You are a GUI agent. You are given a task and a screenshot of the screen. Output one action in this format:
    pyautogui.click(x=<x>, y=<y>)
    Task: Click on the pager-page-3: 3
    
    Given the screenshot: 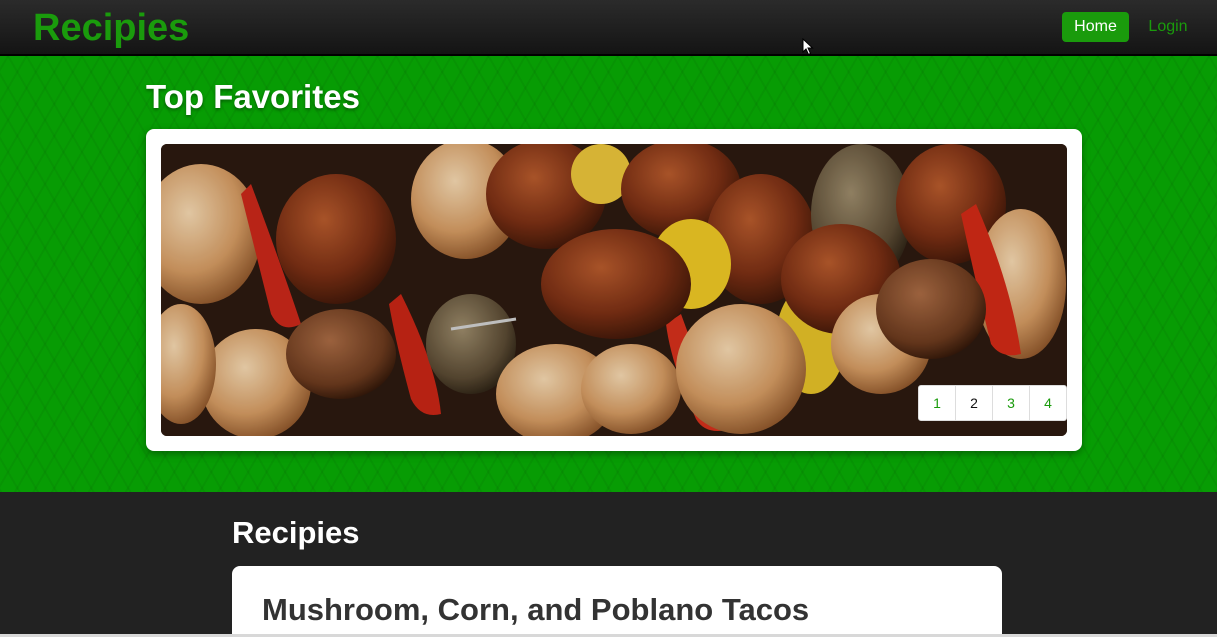 What is the action you would take?
    pyautogui.click(x=1011, y=403)
    